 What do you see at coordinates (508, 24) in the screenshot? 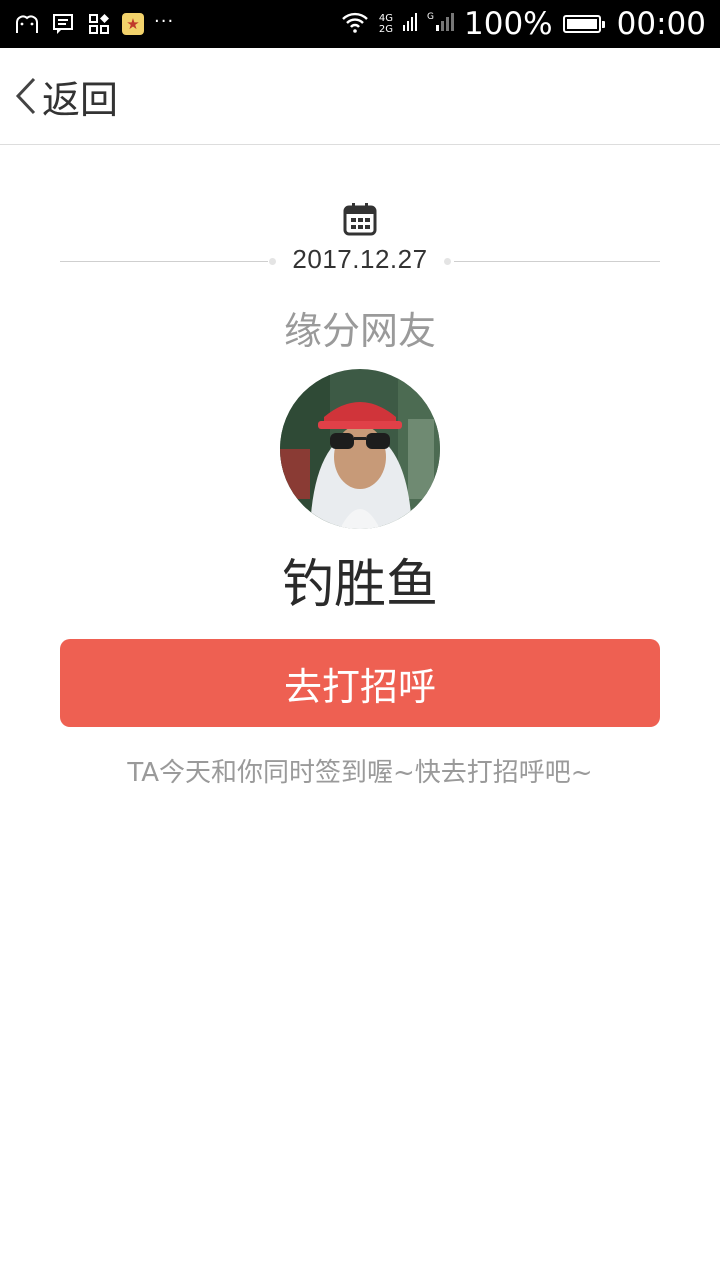
I see `battery-percent: 100%` at bounding box center [508, 24].